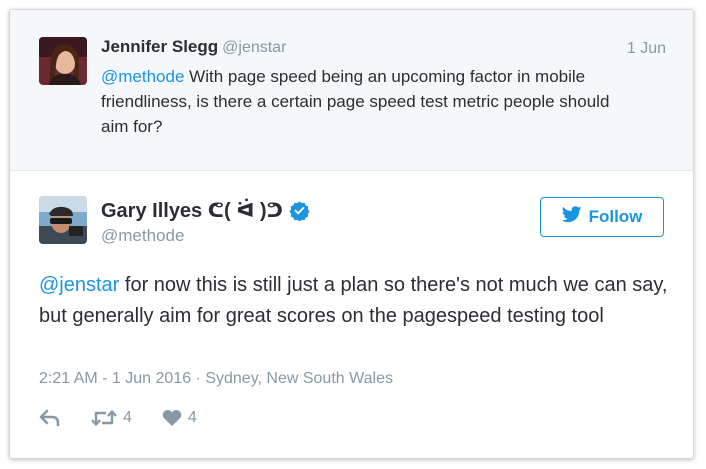  I want to click on tweet-mention-link: @jenstar, so click(79, 285).